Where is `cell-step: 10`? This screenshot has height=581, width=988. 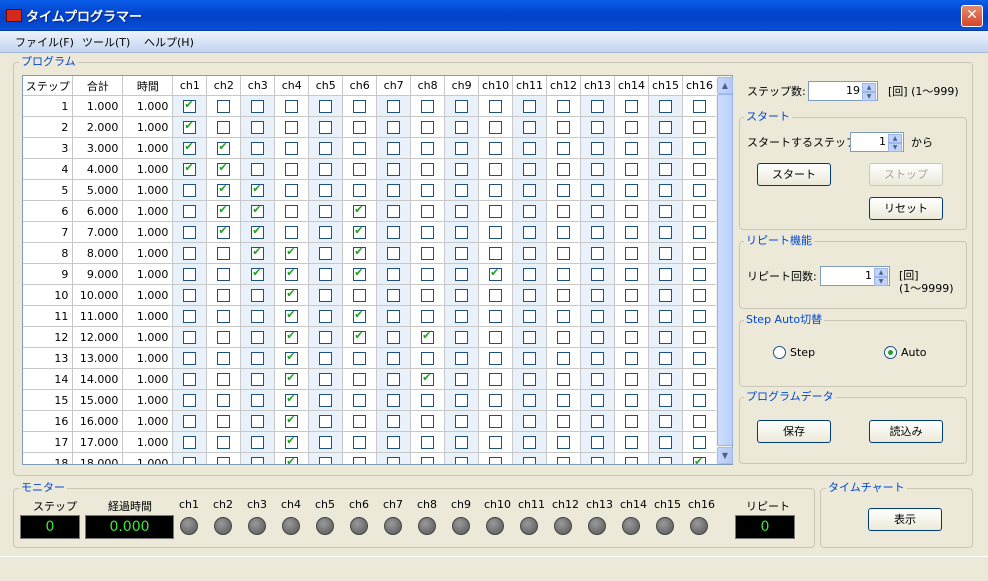
cell-step: 10 is located at coordinates (48, 295).